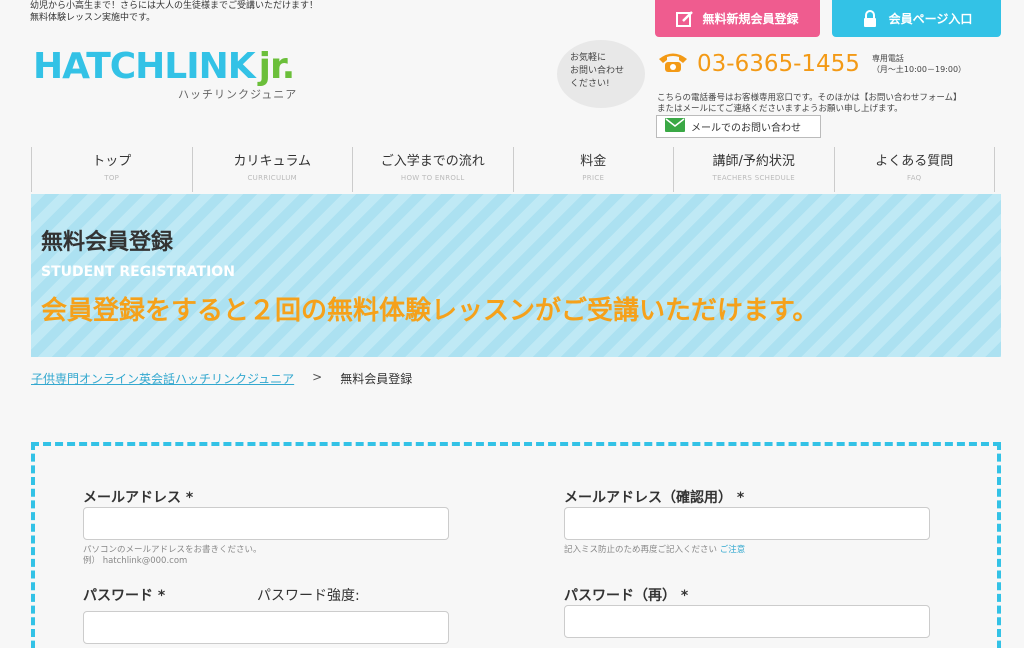 The image size is (1024, 648). I want to click on phone-block: 03-6365-1455 専用電話 （月～土10:00－19:00）, so click(811, 64).